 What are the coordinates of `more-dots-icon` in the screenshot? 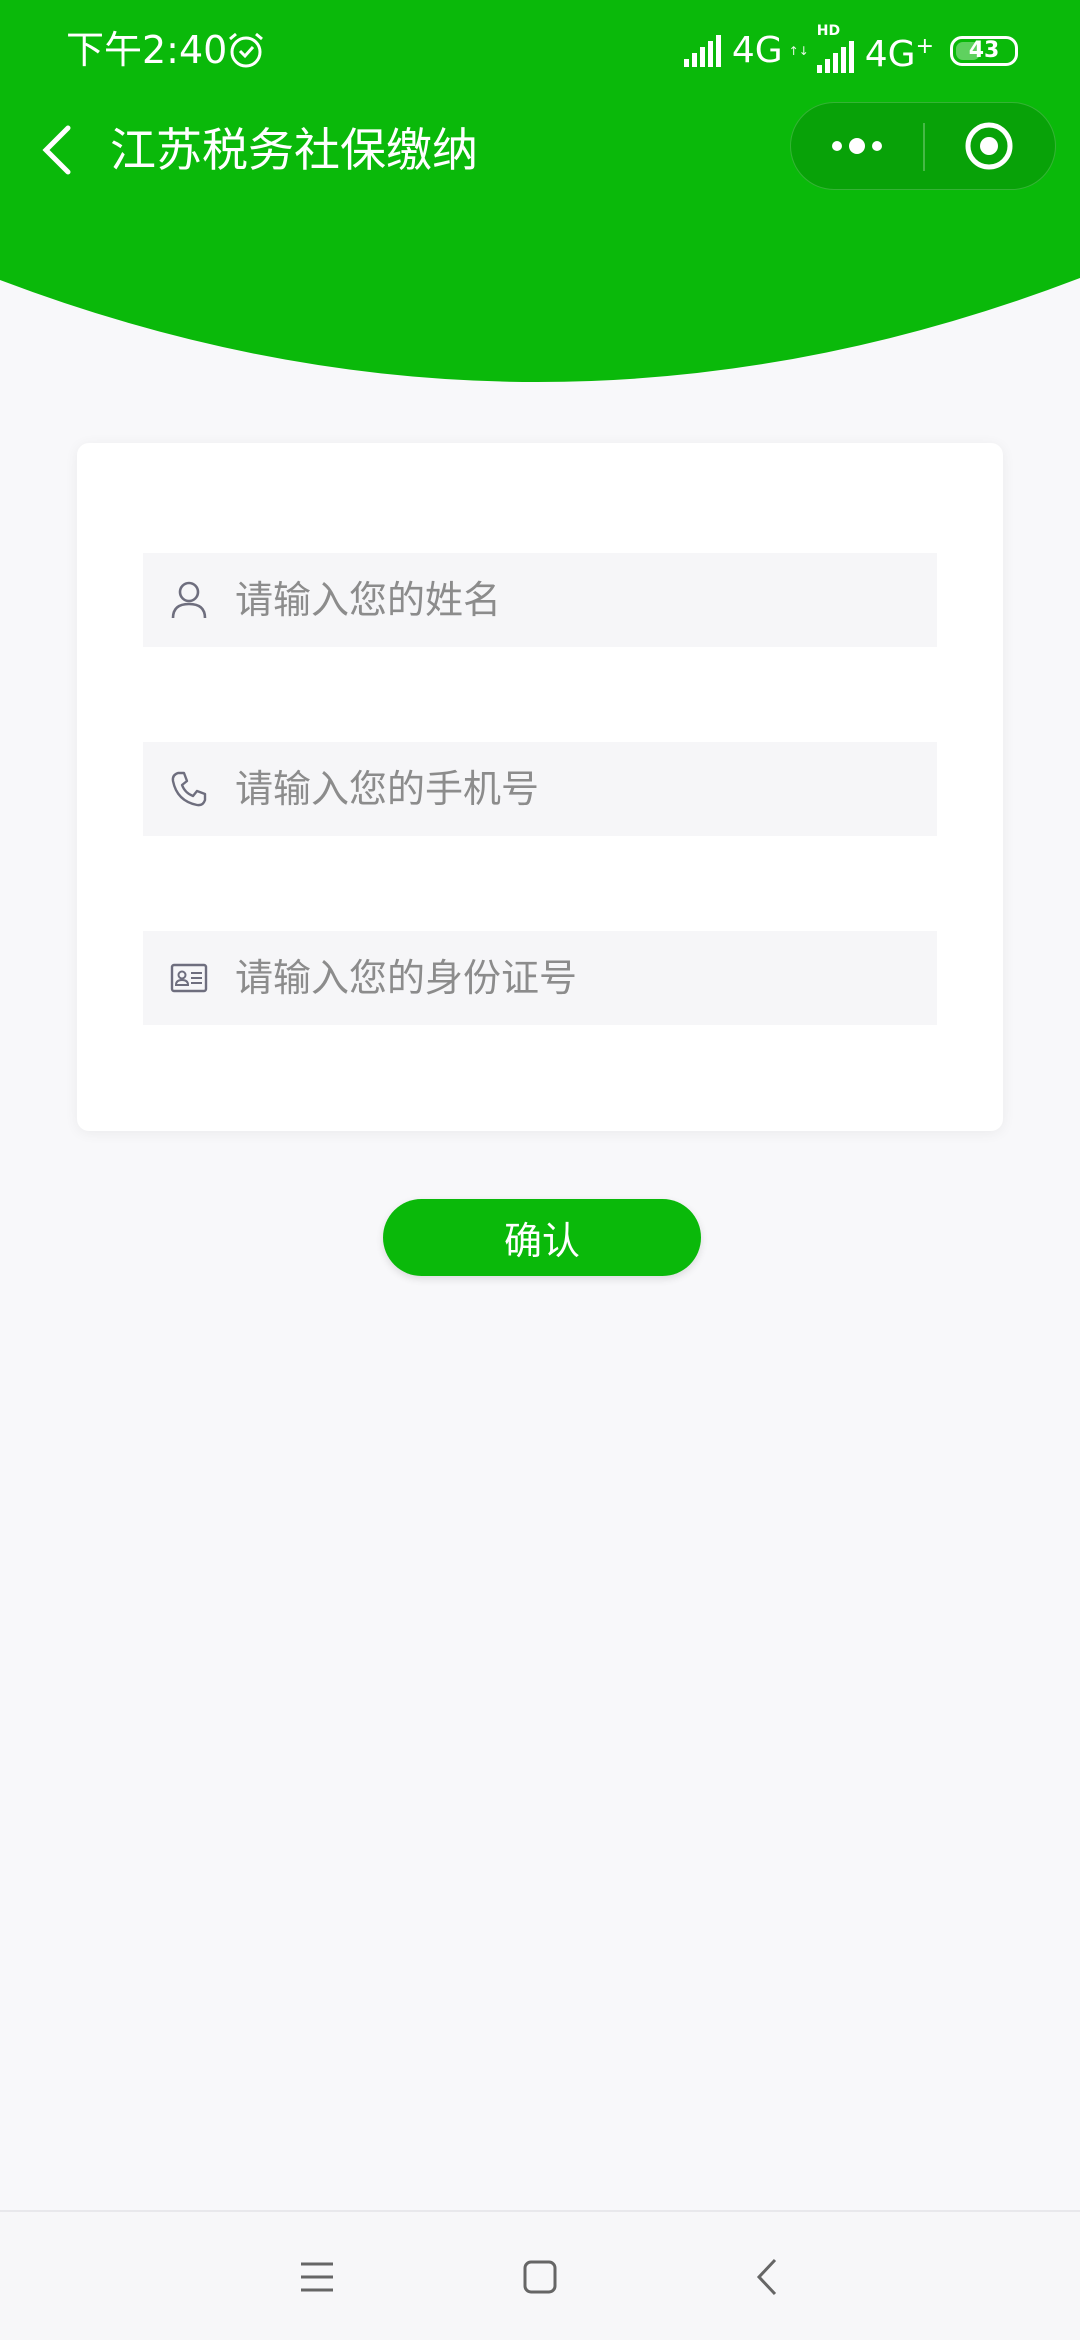 It's located at (857, 146).